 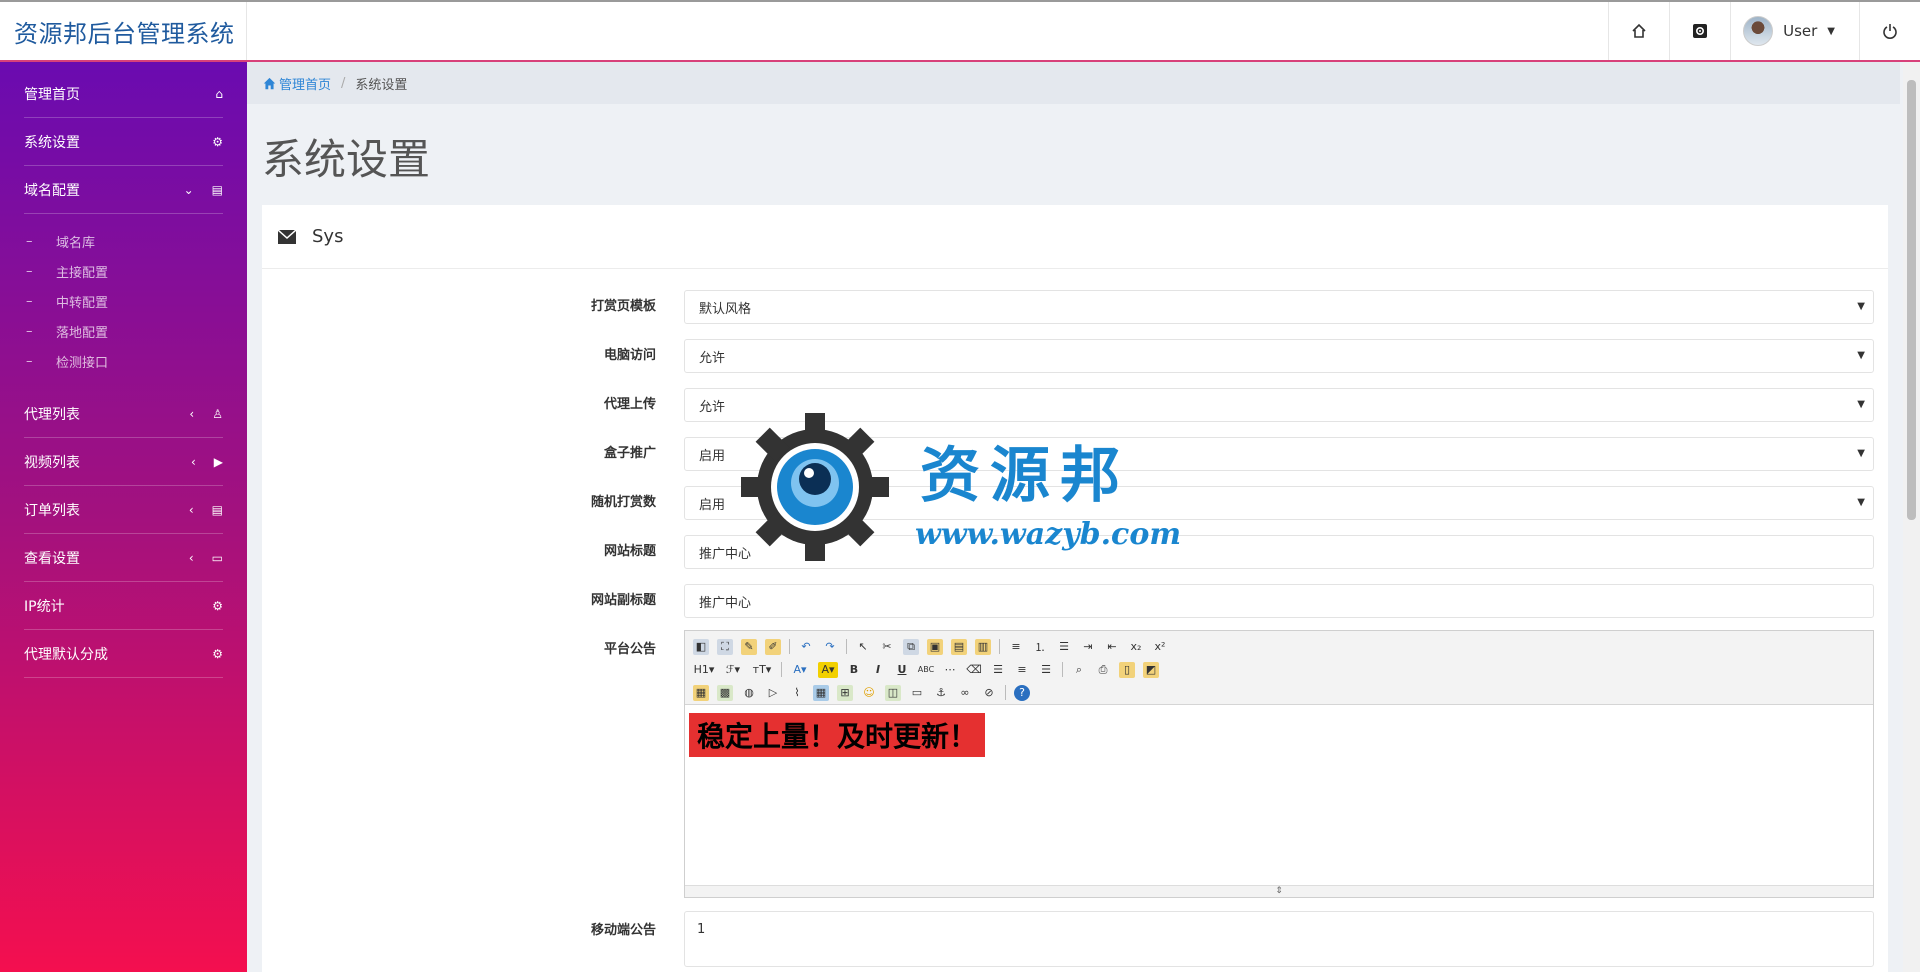 What do you see at coordinates (887, 647) in the screenshot?
I see `cut-icon: ✂` at bounding box center [887, 647].